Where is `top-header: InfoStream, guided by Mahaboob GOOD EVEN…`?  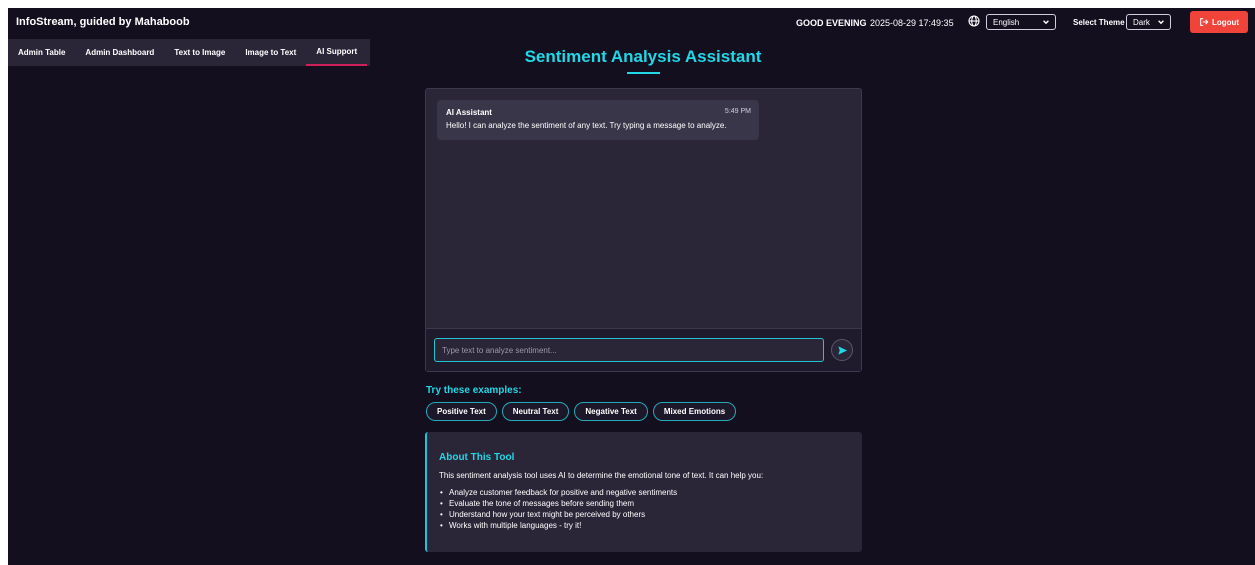
top-header: InfoStream, guided by Mahaboob GOOD EVEN… is located at coordinates (631, 23).